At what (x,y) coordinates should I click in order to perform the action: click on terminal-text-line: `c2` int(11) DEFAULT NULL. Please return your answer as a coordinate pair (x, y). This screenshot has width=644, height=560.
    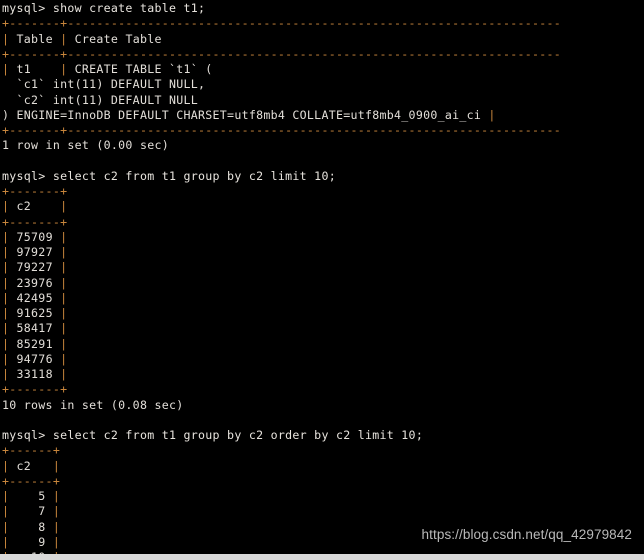
    Looking at the image, I should click on (323, 100).